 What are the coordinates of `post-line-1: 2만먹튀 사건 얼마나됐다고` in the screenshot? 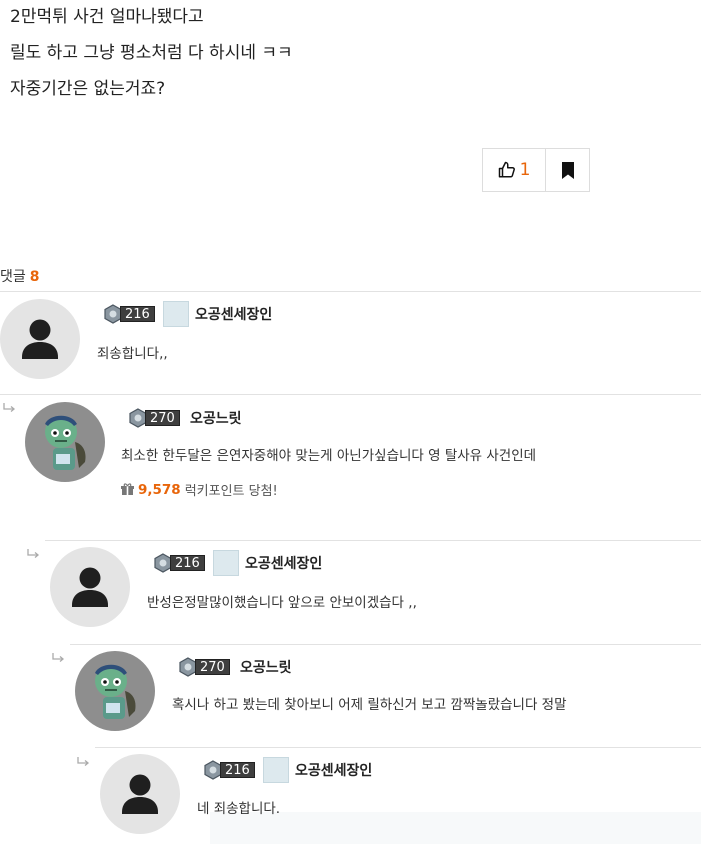 It's located at (107, 17).